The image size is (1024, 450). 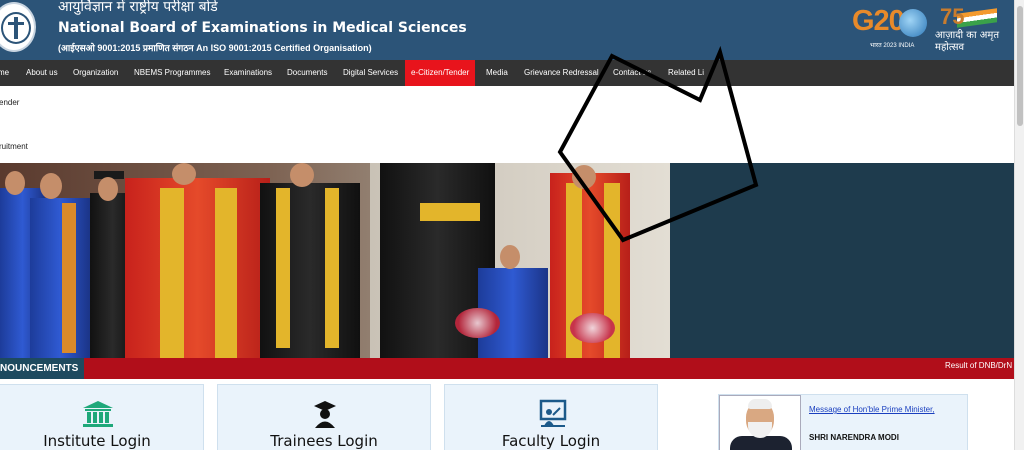 What do you see at coordinates (551, 441) in the screenshot?
I see `faculty-login-label: Faculty Login` at bounding box center [551, 441].